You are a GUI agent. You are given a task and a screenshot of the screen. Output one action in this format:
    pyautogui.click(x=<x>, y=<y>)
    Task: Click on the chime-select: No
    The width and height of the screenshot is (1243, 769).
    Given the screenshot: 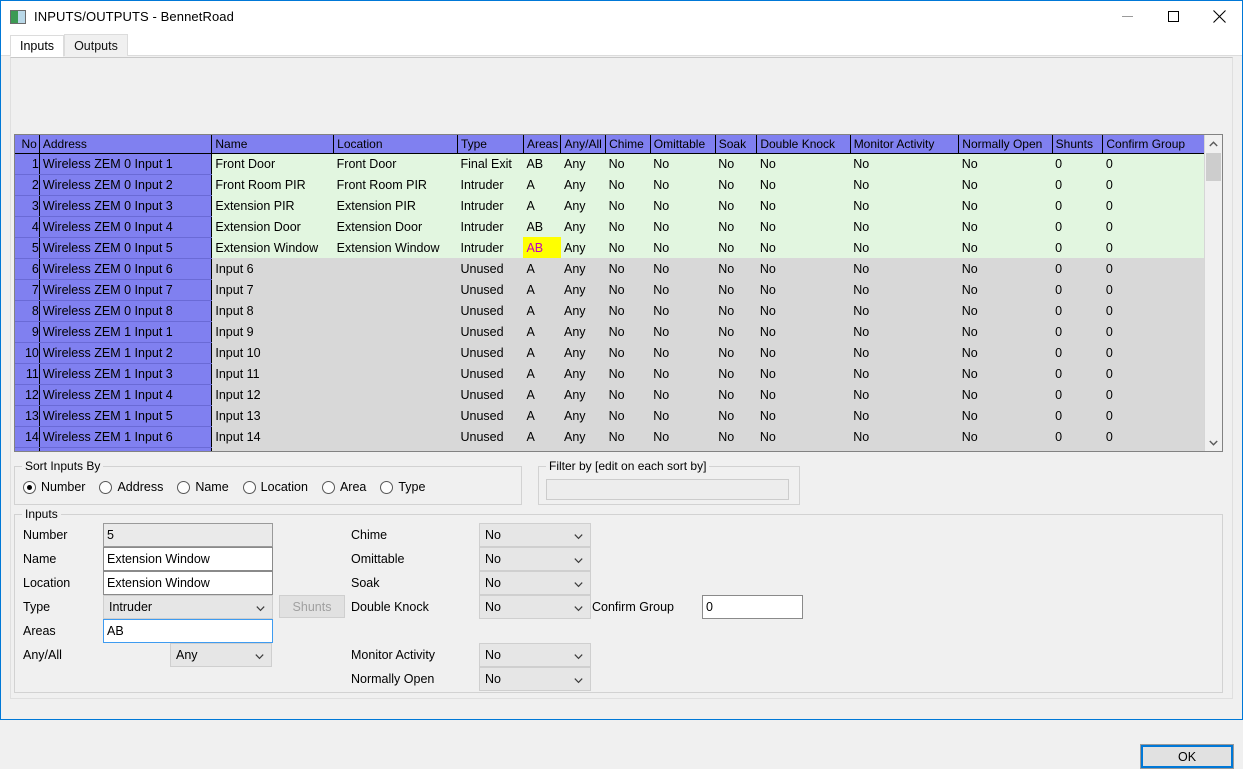 What is the action you would take?
    pyautogui.click(x=535, y=535)
    